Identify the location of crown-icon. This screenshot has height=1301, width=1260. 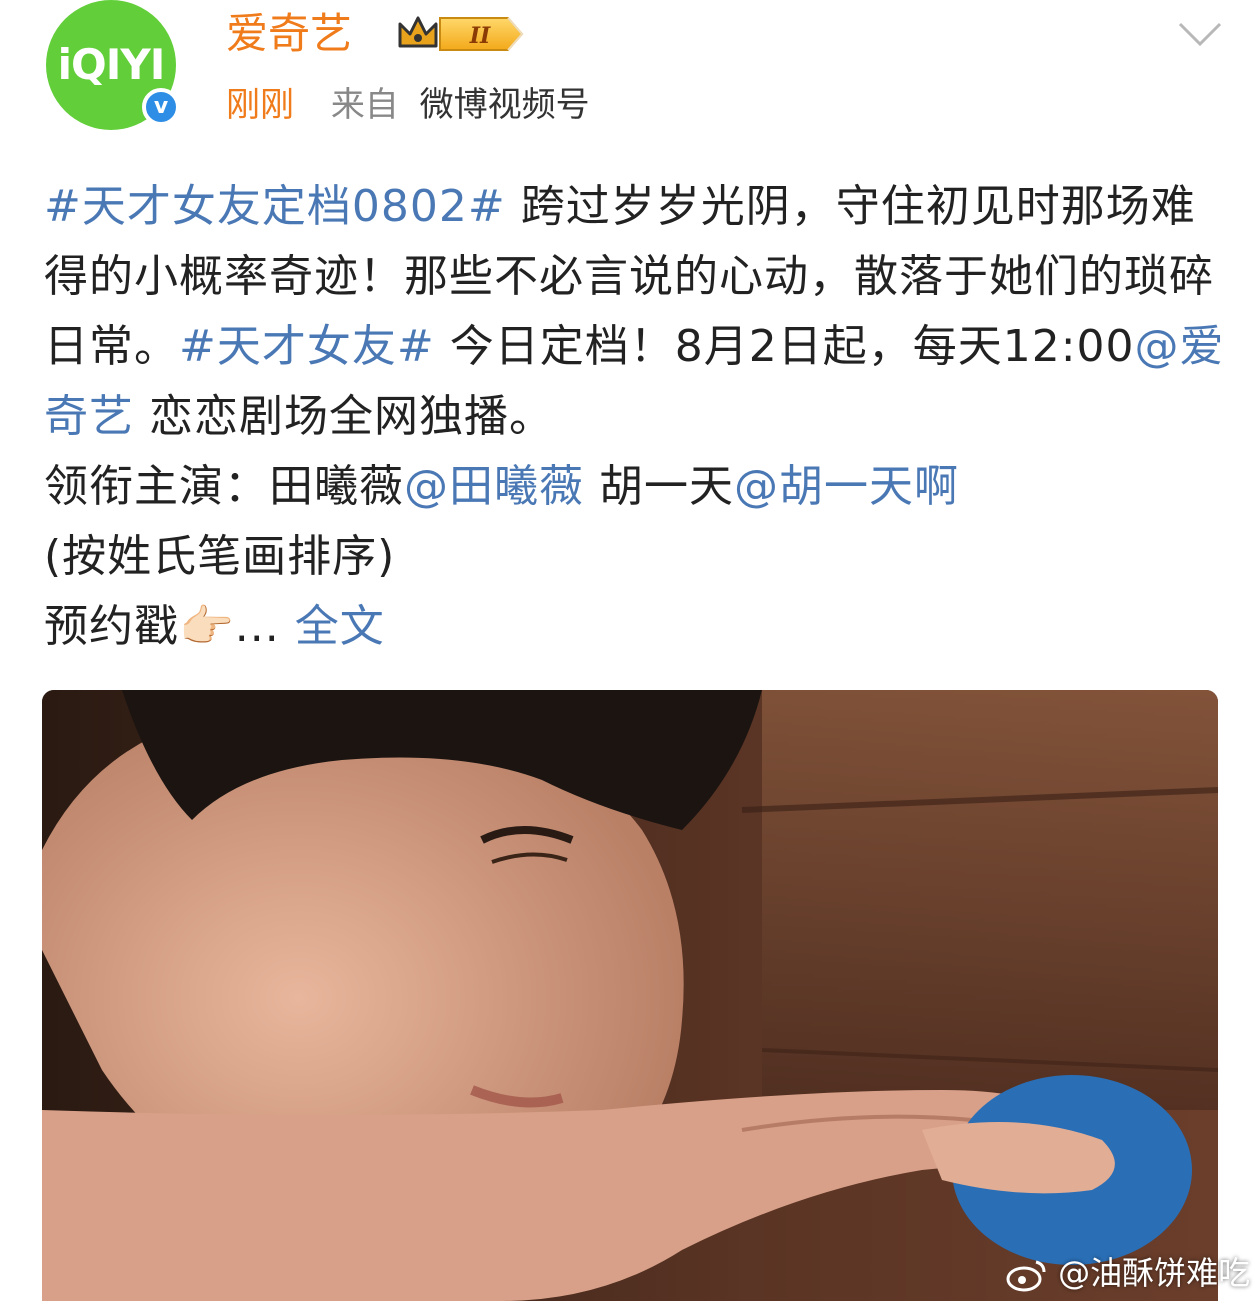
(418, 32).